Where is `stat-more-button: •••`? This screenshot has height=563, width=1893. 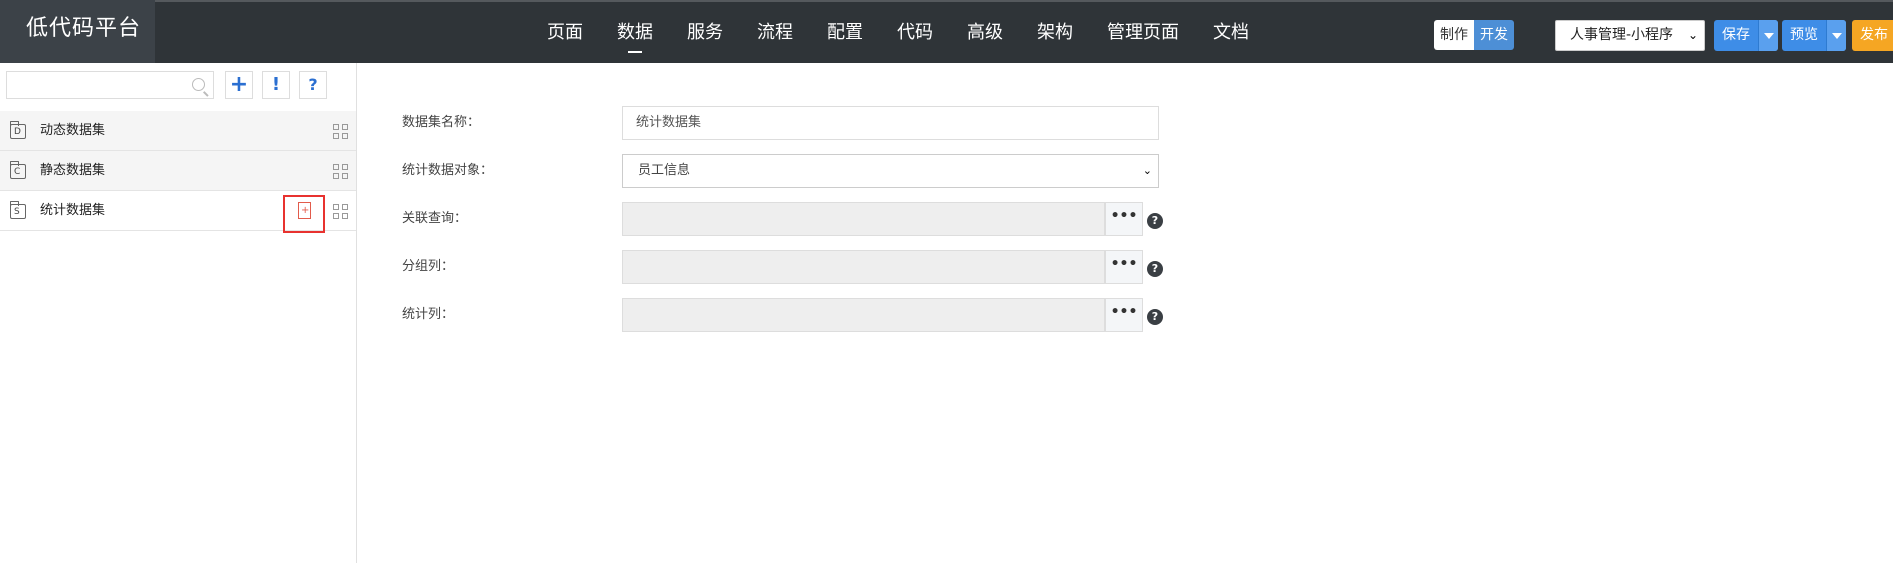 stat-more-button: ••• is located at coordinates (1124, 315).